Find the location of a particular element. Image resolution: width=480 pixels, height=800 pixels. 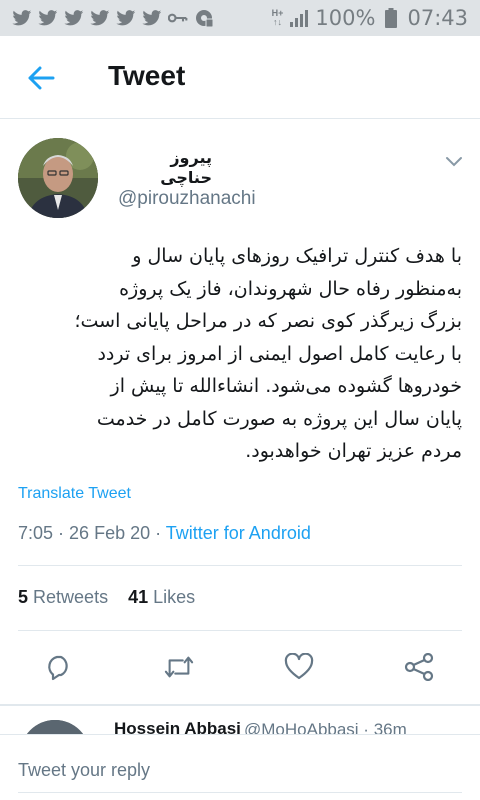

tweet-meta: 7:05 · 26 Feb 20 · Twitter for Android is located at coordinates (164, 533).